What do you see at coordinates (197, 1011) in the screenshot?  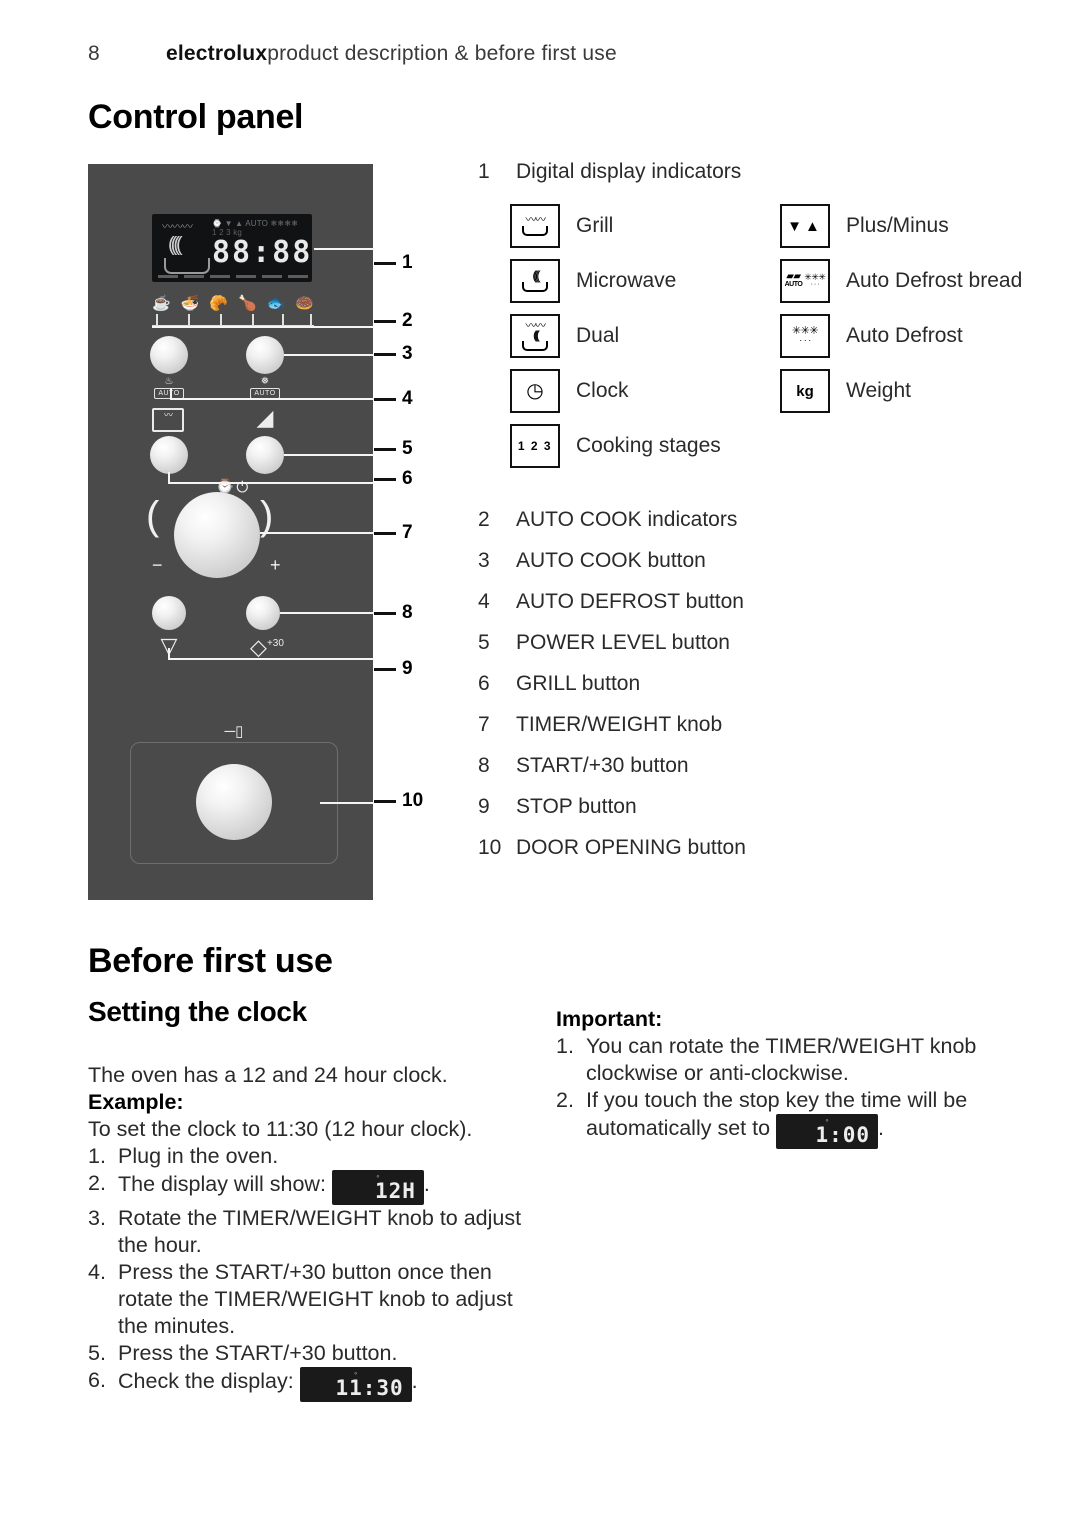 I see `heading-setting-the-clock: Setting the clock` at bounding box center [197, 1011].